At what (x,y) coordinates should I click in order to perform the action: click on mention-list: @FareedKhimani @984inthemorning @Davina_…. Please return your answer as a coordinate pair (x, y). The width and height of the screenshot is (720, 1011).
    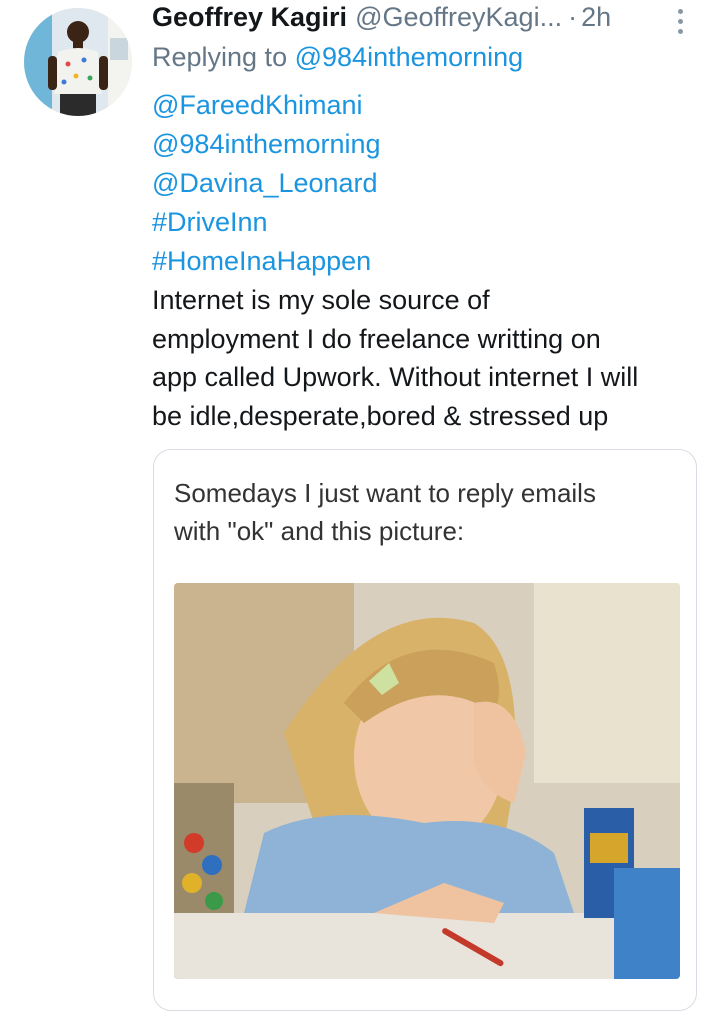
    Looking at the image, I should click on (266, 183).